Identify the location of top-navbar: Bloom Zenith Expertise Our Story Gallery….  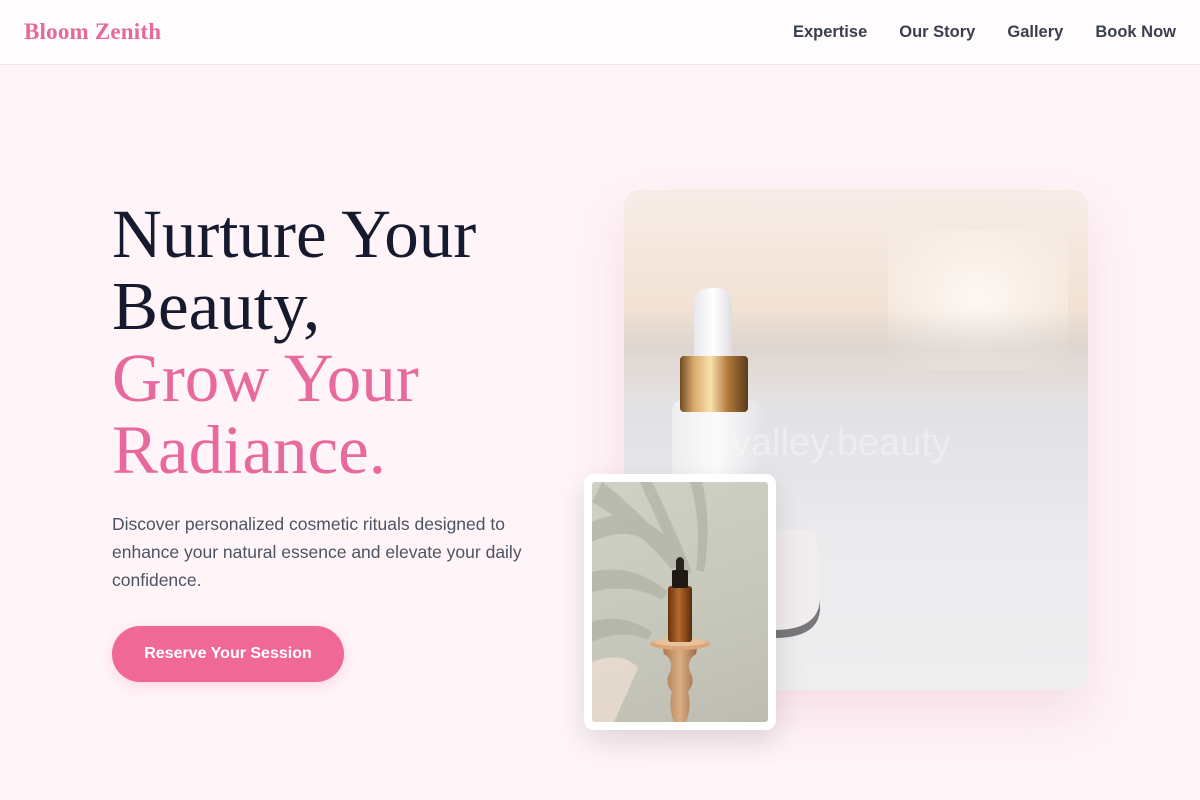
(600, 32).